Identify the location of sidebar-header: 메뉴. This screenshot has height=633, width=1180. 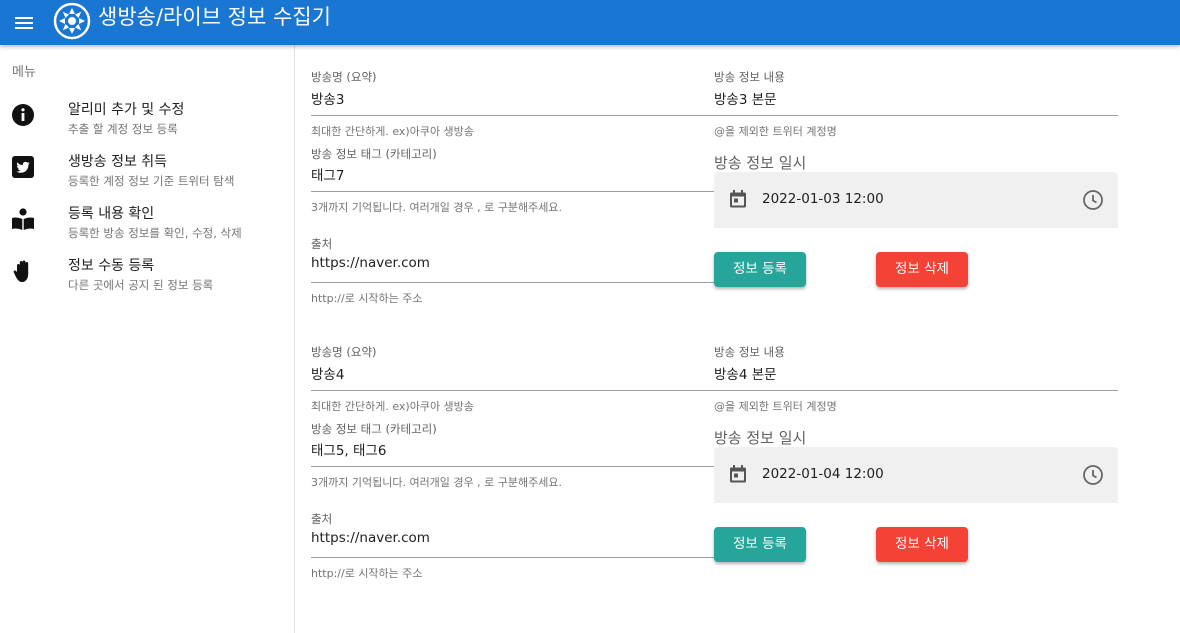
(24, 72).